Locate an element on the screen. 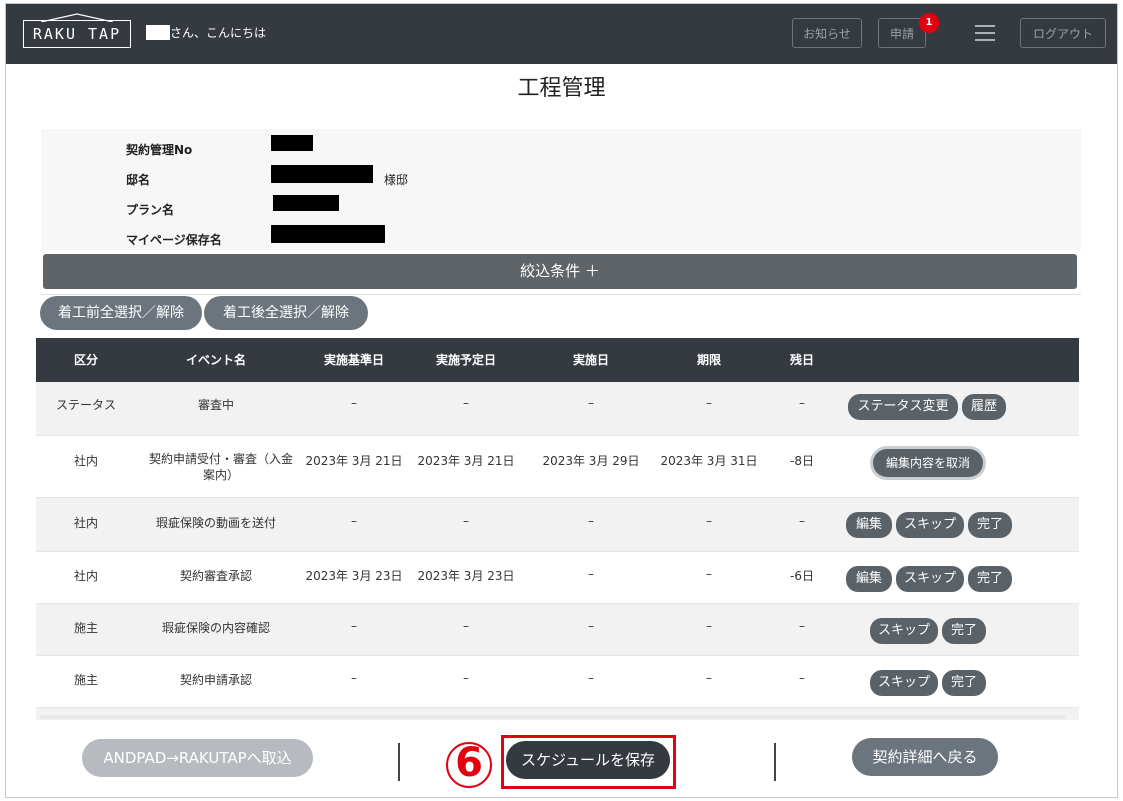 The height and width of the screenshot is (801, 1123). column-header-remaining: 残日 is located at coordinates (801, 360).